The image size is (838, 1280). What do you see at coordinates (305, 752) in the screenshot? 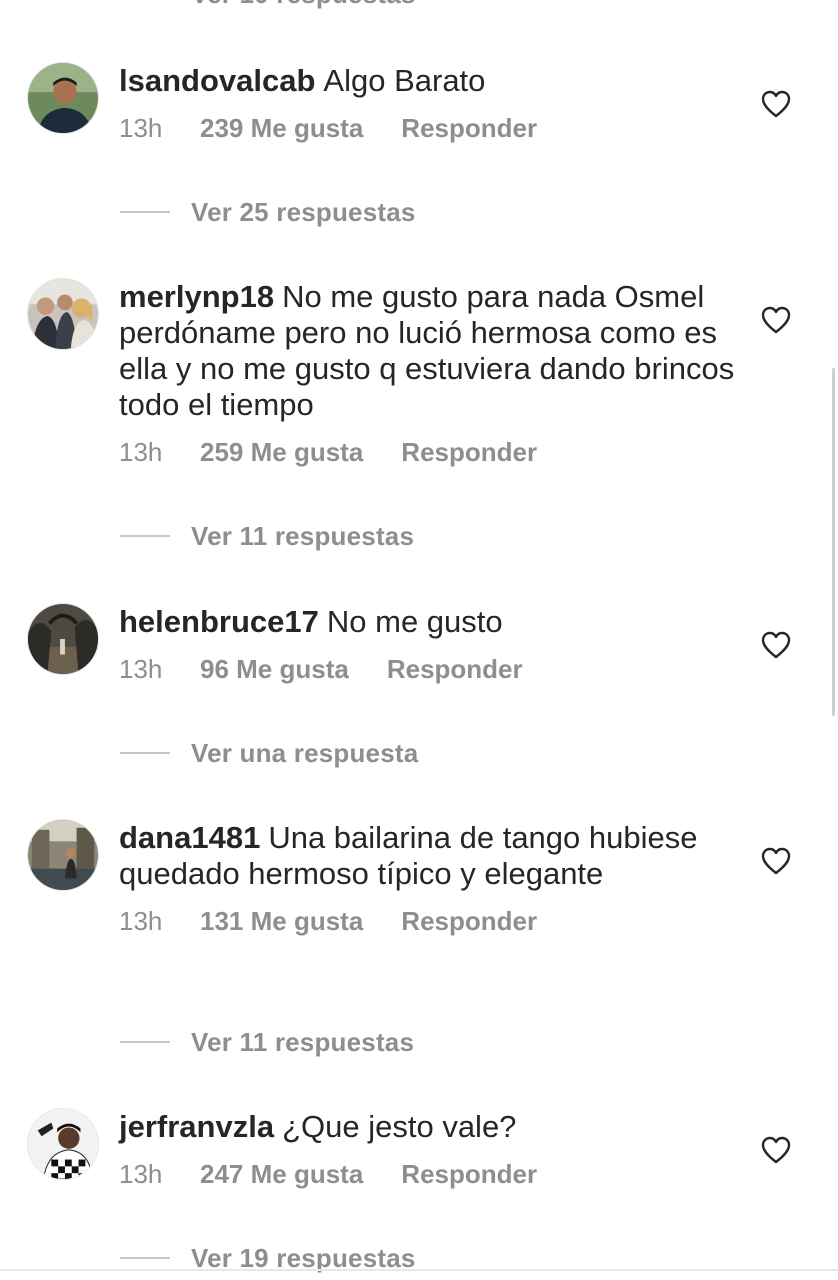
I see `view-replies-label: Ver una respuesta` at bounding box center [305, 752].